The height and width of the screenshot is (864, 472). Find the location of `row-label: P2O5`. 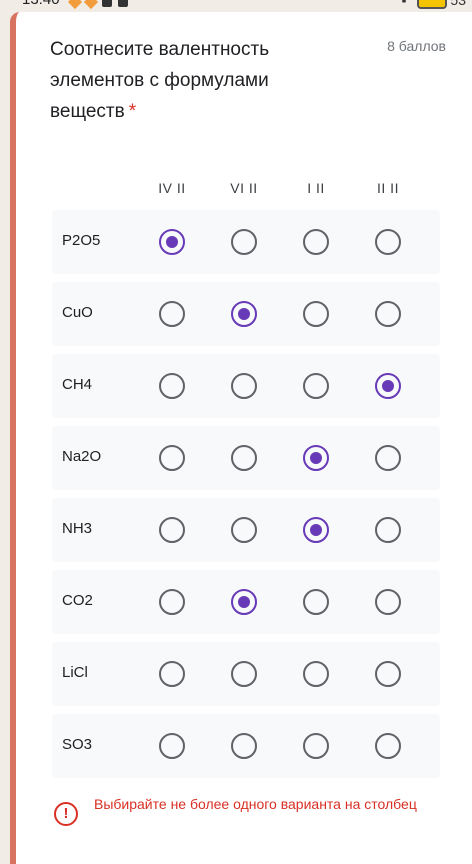

row-label: P2O5 is located at coordinates (81, 240).